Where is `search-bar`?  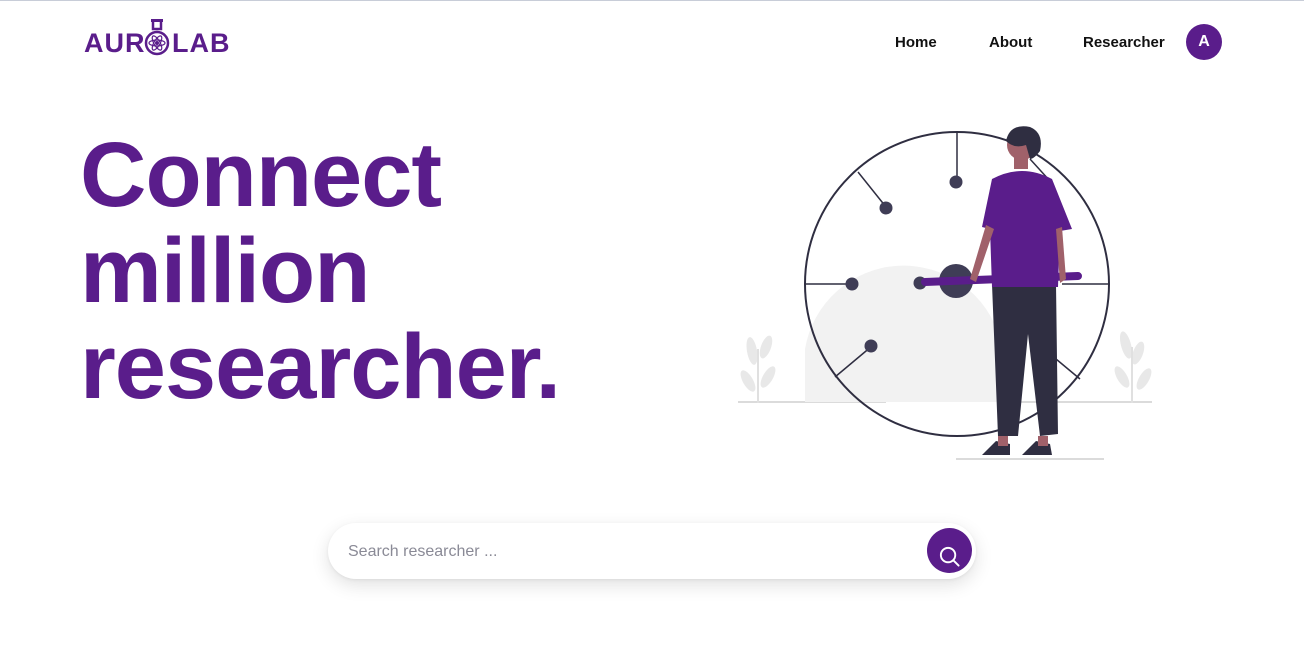 search-bar is located at coordinates (652, 551).